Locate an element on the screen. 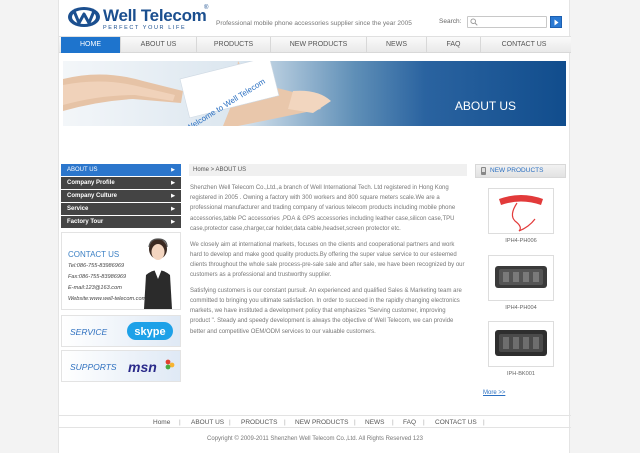 This screenshot has width=640, height=453. sidebar-item-label: Factory Tour is located at coordinates (85, 222).